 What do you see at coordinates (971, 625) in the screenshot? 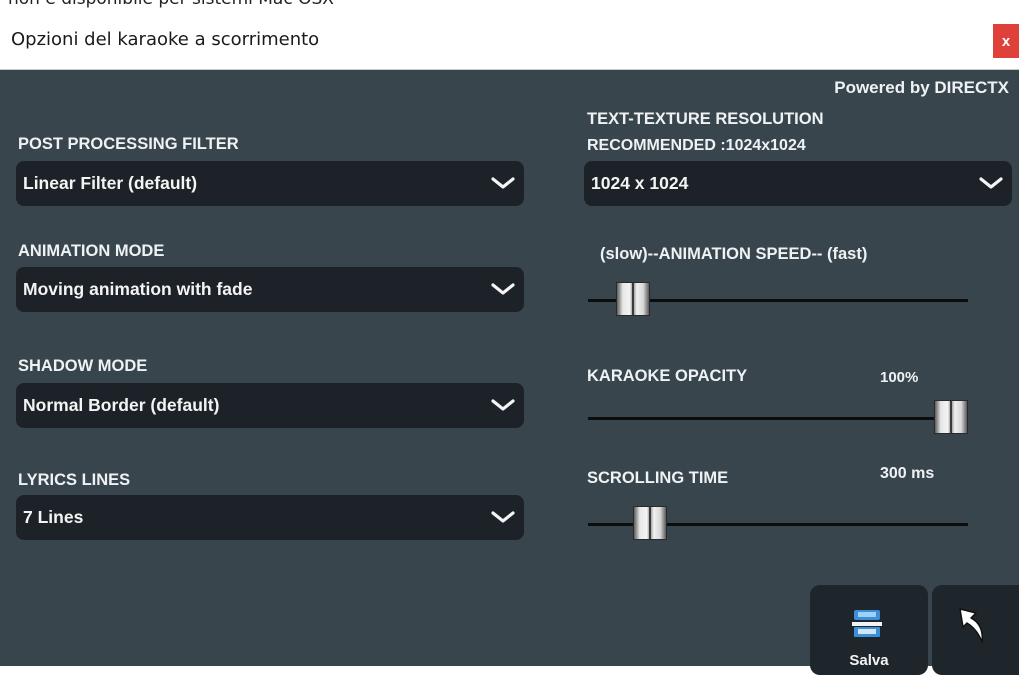
I see `back-arrow-icon` at bounding box center [971, 625].